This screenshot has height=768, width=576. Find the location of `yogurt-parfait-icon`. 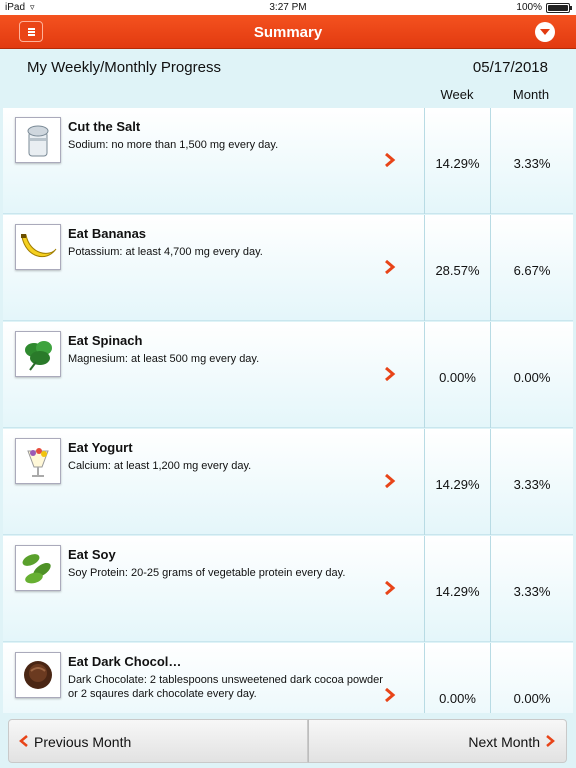

yogurt-parfait-icon is located at coordinates (38, 461).